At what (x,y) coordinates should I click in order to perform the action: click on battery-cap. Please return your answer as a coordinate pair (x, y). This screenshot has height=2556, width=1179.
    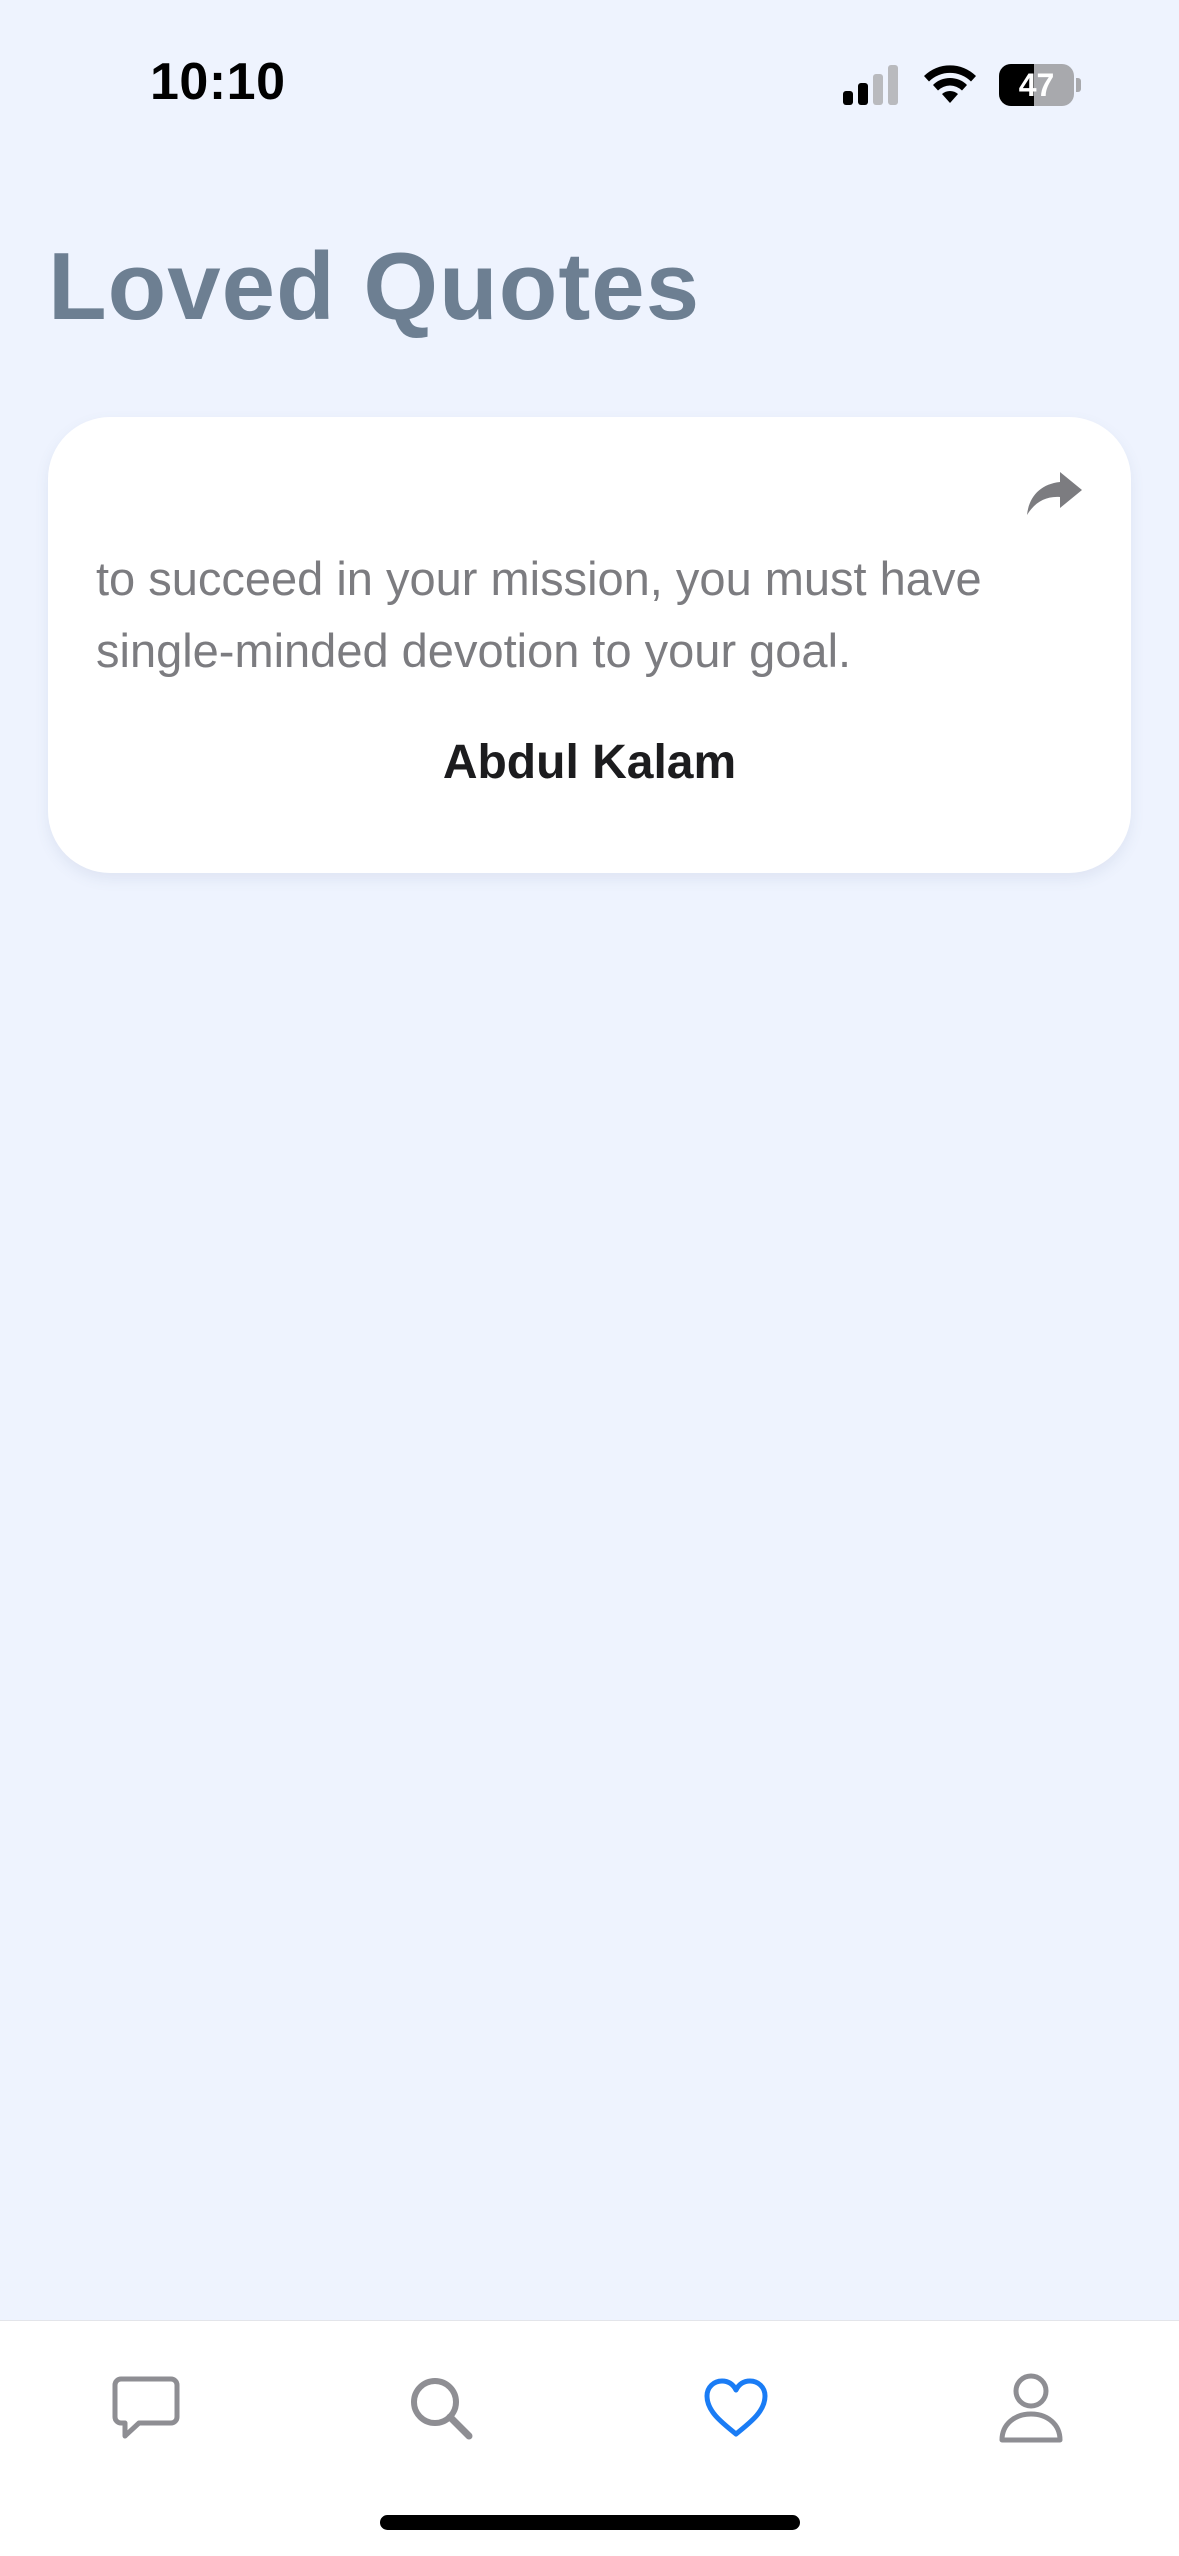
    Looking at the image, I should click on (1078, 85).